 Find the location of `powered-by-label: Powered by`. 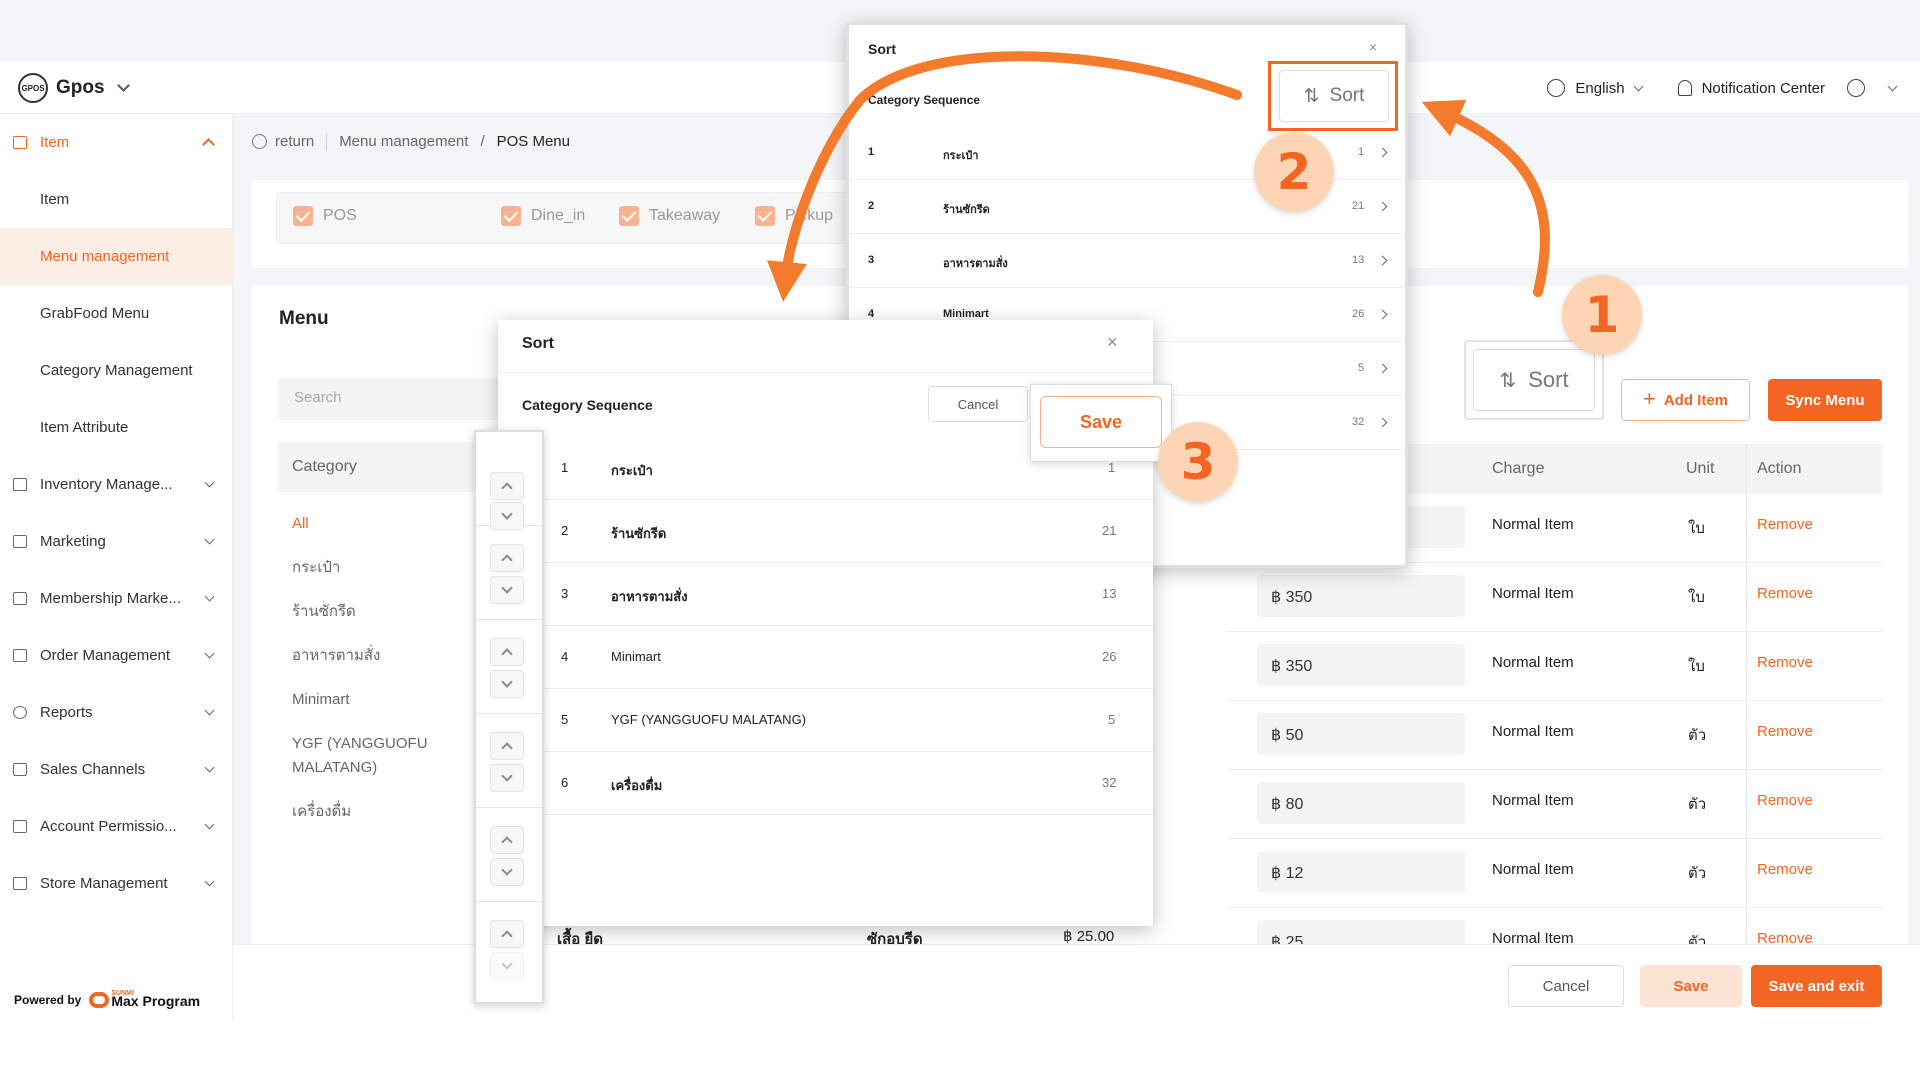

powered-by-label: Powered by is located at coordinates (48, 999).